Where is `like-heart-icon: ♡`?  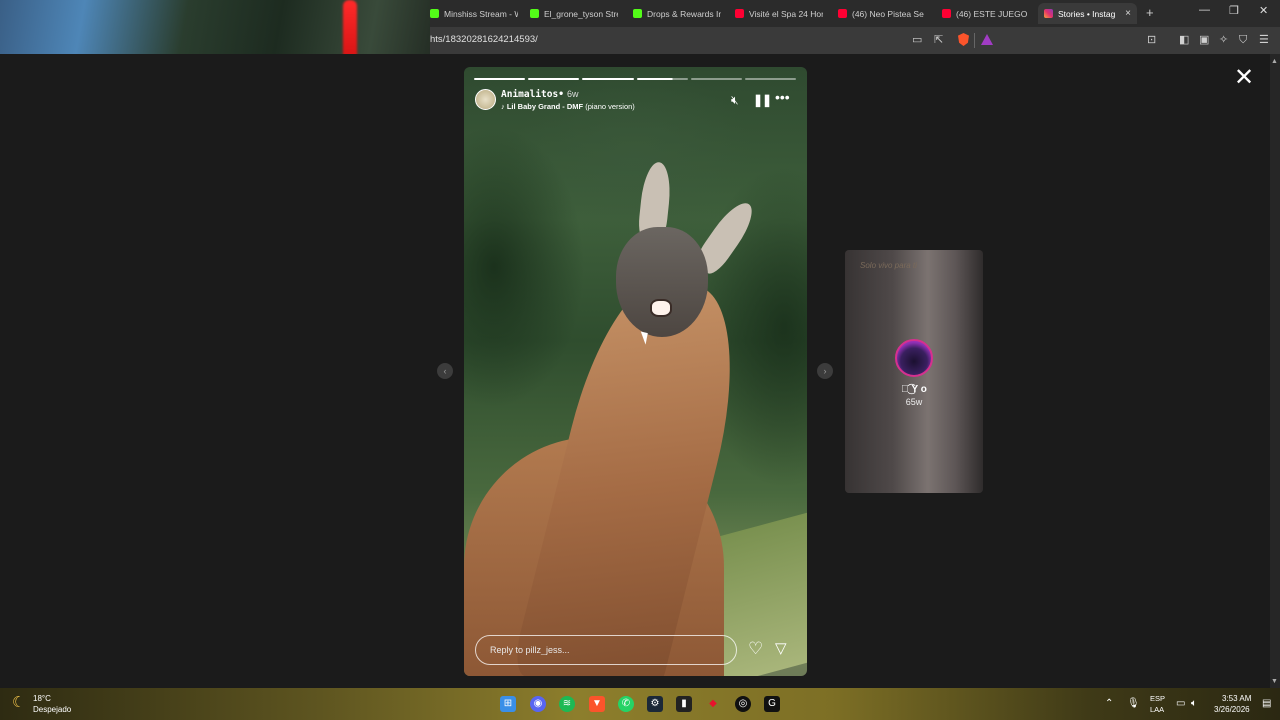 like-heart-icon: ♡ is located at coordinates (755, 649).